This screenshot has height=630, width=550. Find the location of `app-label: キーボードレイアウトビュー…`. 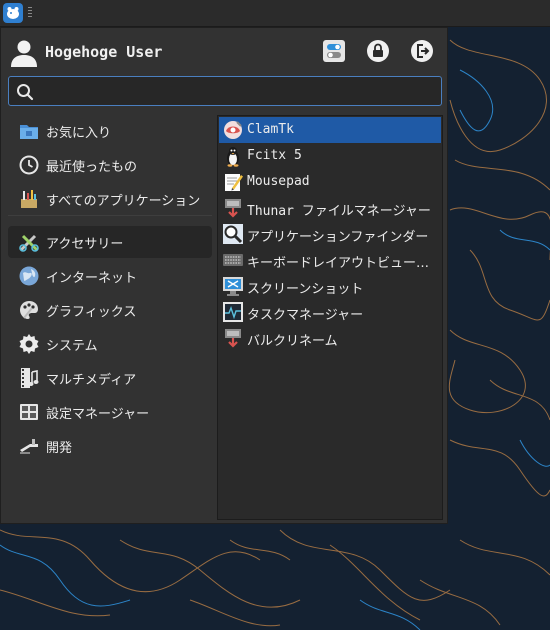

app-label: キーボードレイアウトビュー… is located at coordinates (338, 263).